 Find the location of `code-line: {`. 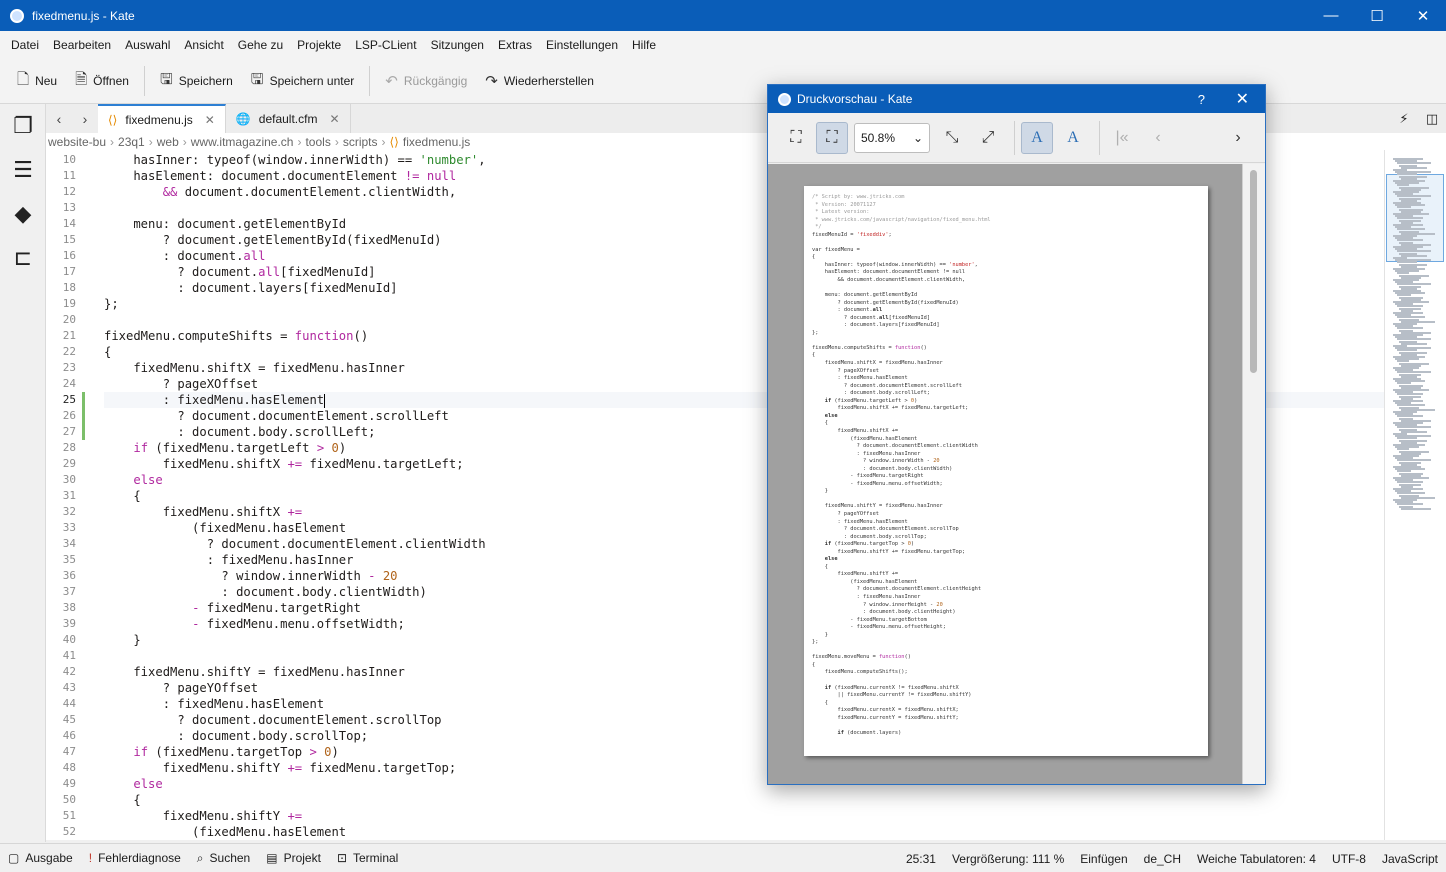

code-line: { is located at coordinates (744, 800).